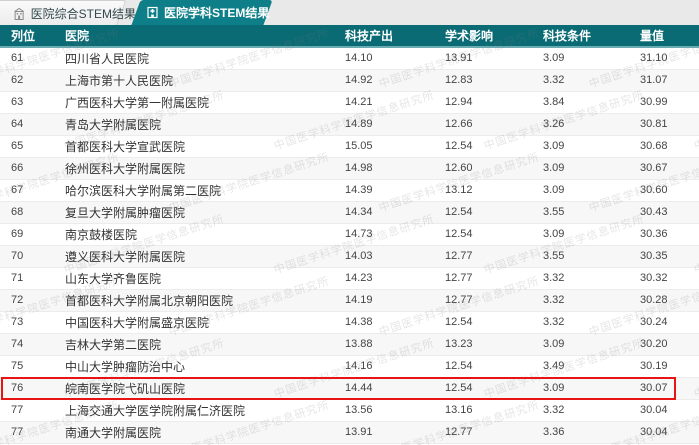  What do you see at coordinates (199, 278) in the screenshot?
I see `hospital-name-cell: 山东大学齐鲁医院` at bounding box center [199, 278].